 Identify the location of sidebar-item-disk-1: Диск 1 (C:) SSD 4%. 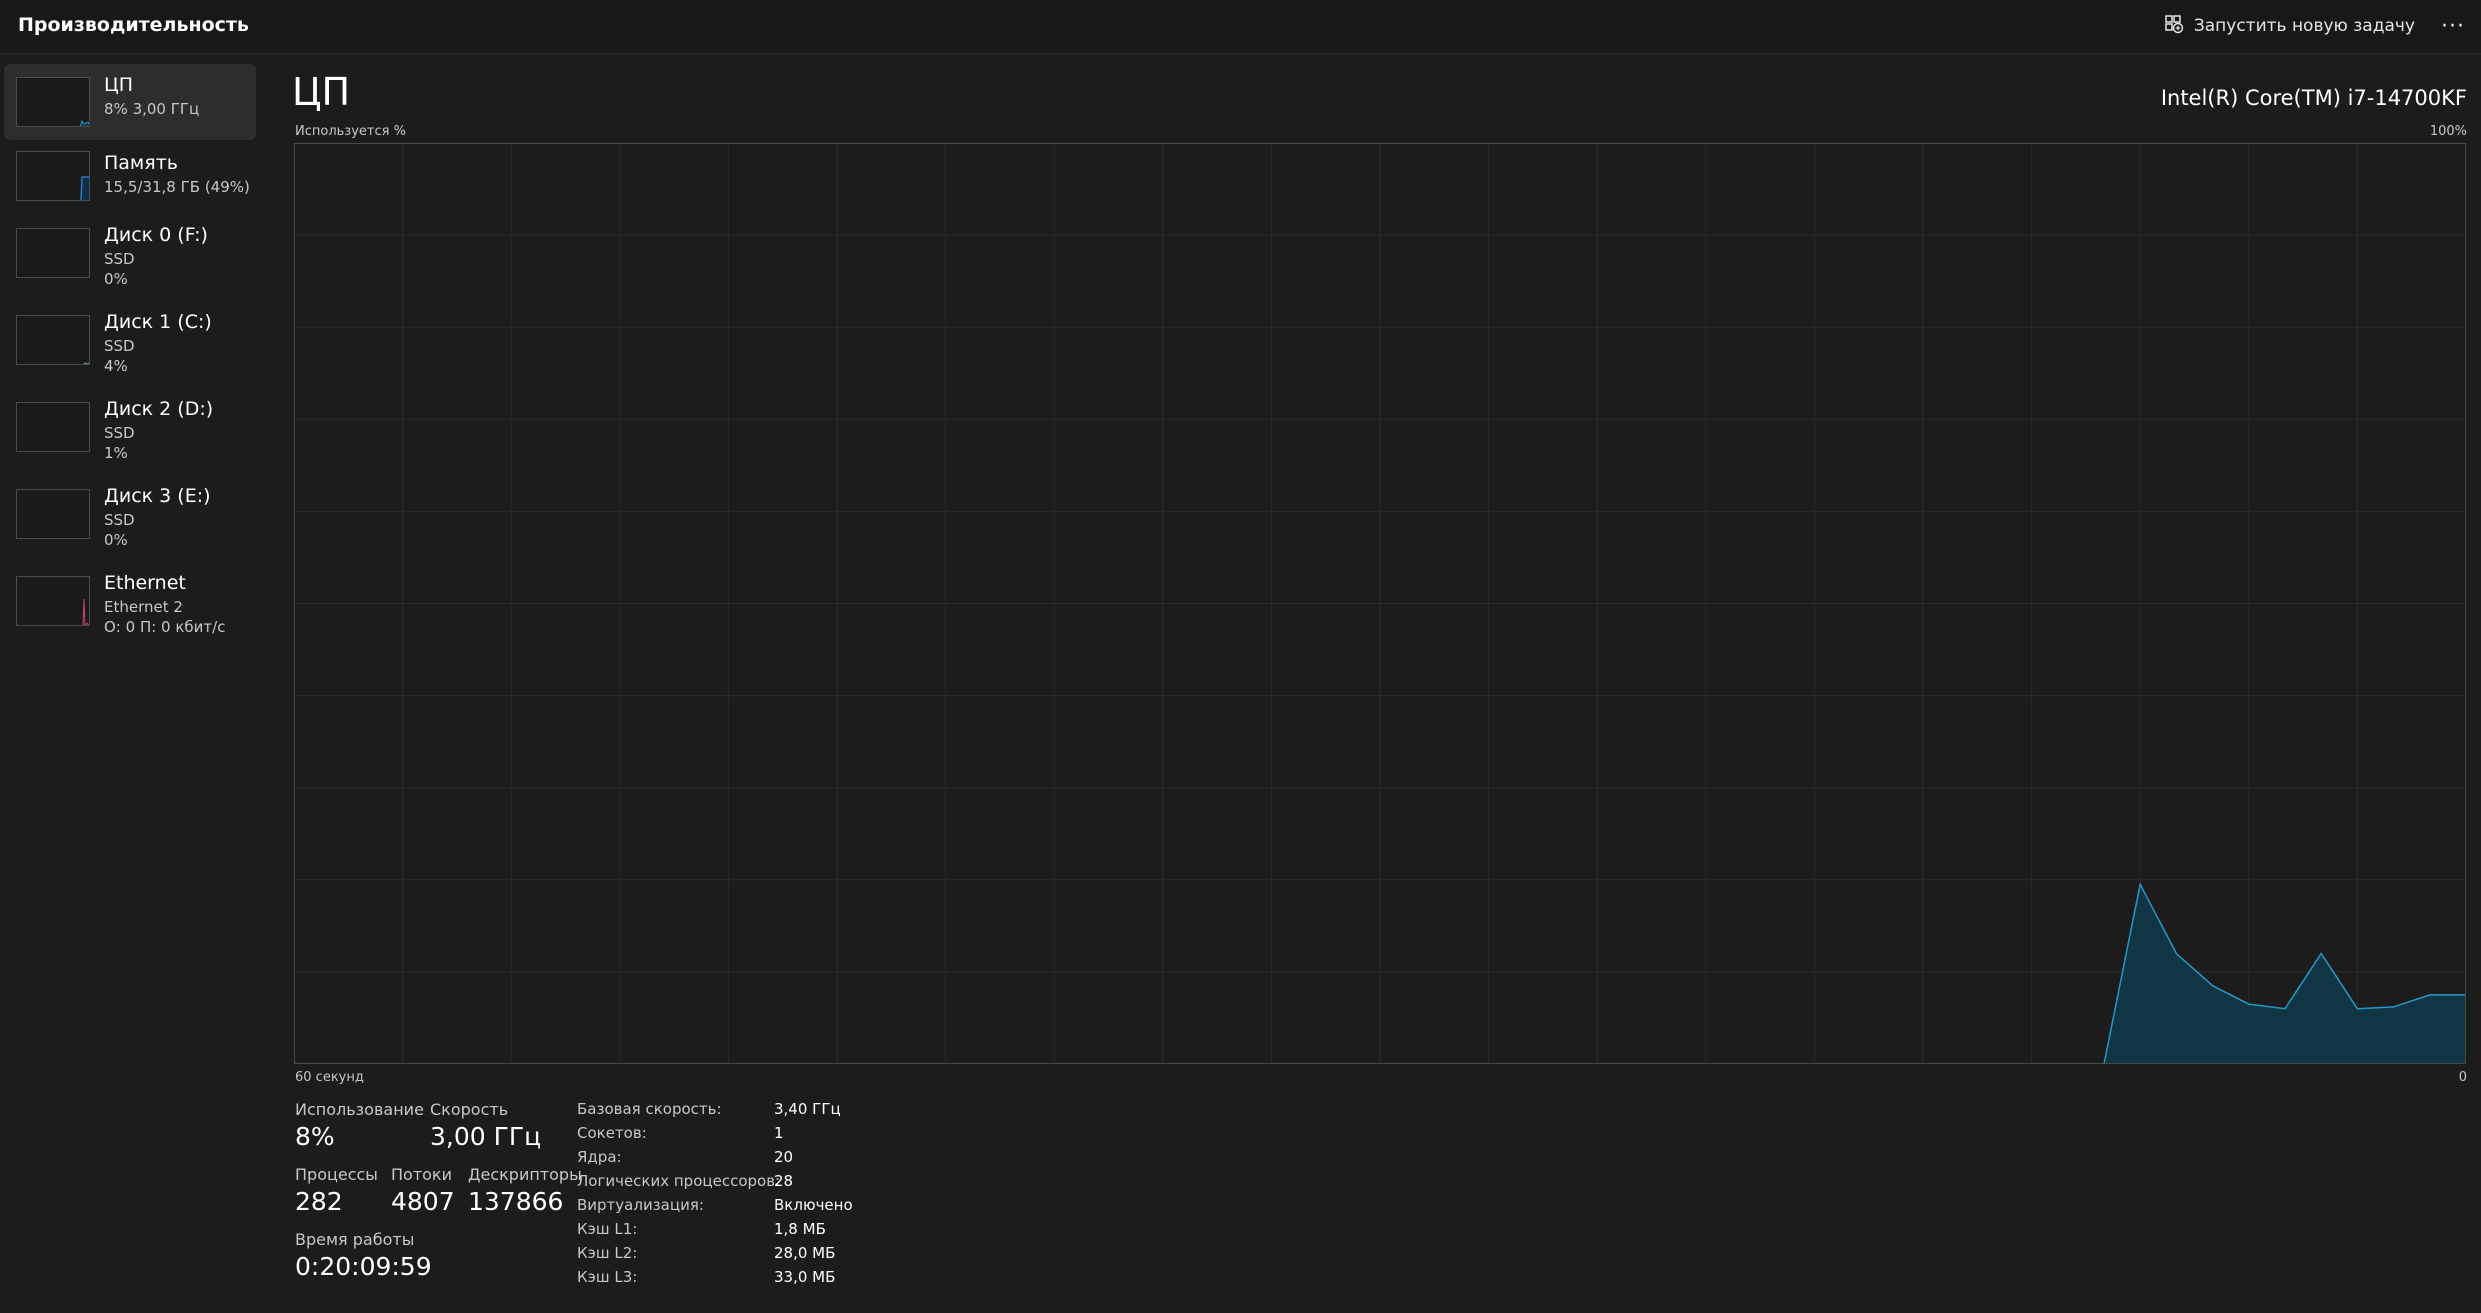
(130, 345).